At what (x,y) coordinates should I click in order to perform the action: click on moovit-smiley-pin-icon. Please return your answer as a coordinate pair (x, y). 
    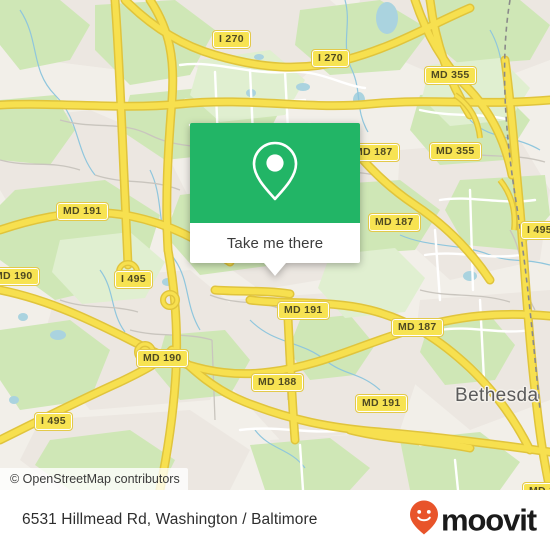
    Looking at the image, I should click on (424, 520).